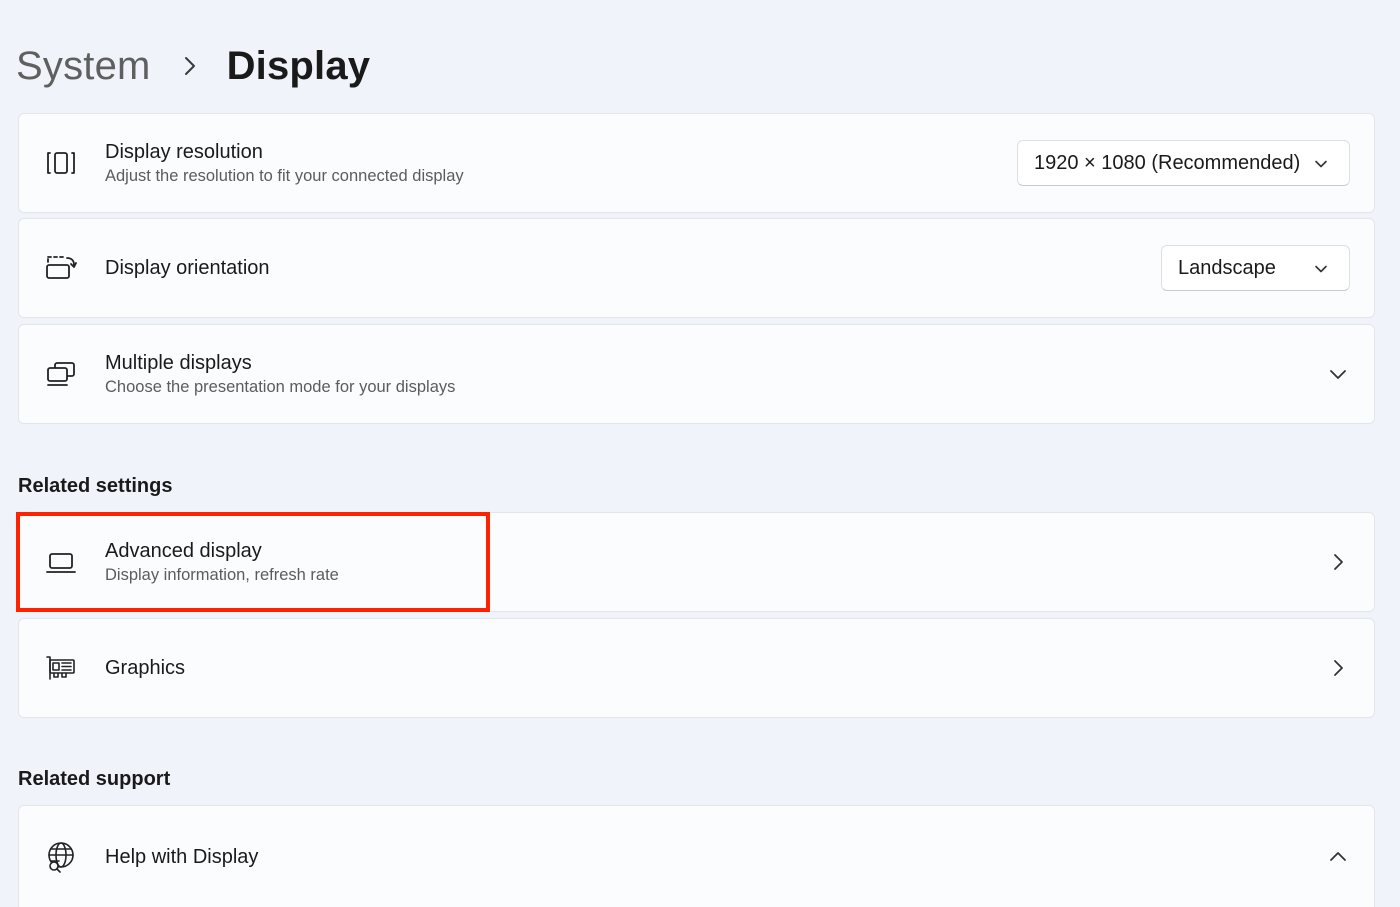  I want to click on multiple-displays-icon, so click(61, 374).